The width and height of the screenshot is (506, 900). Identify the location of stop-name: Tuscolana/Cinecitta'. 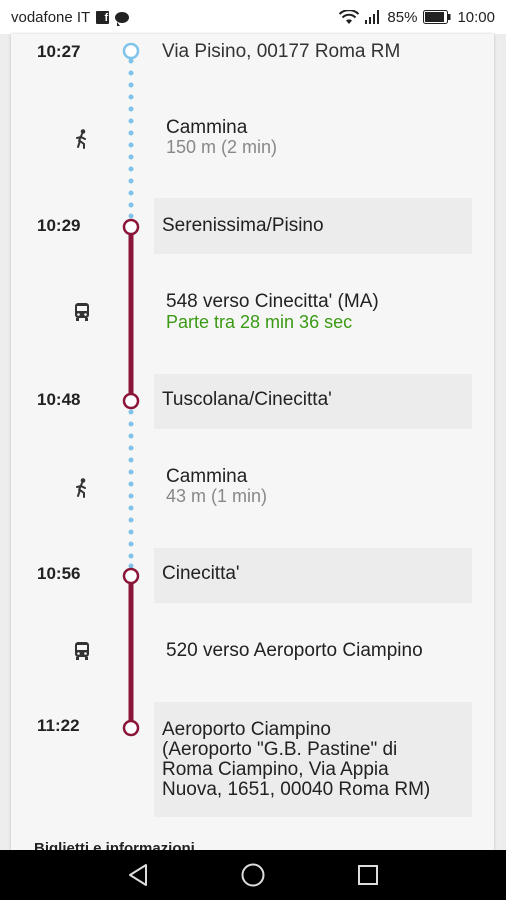
(247, 400).